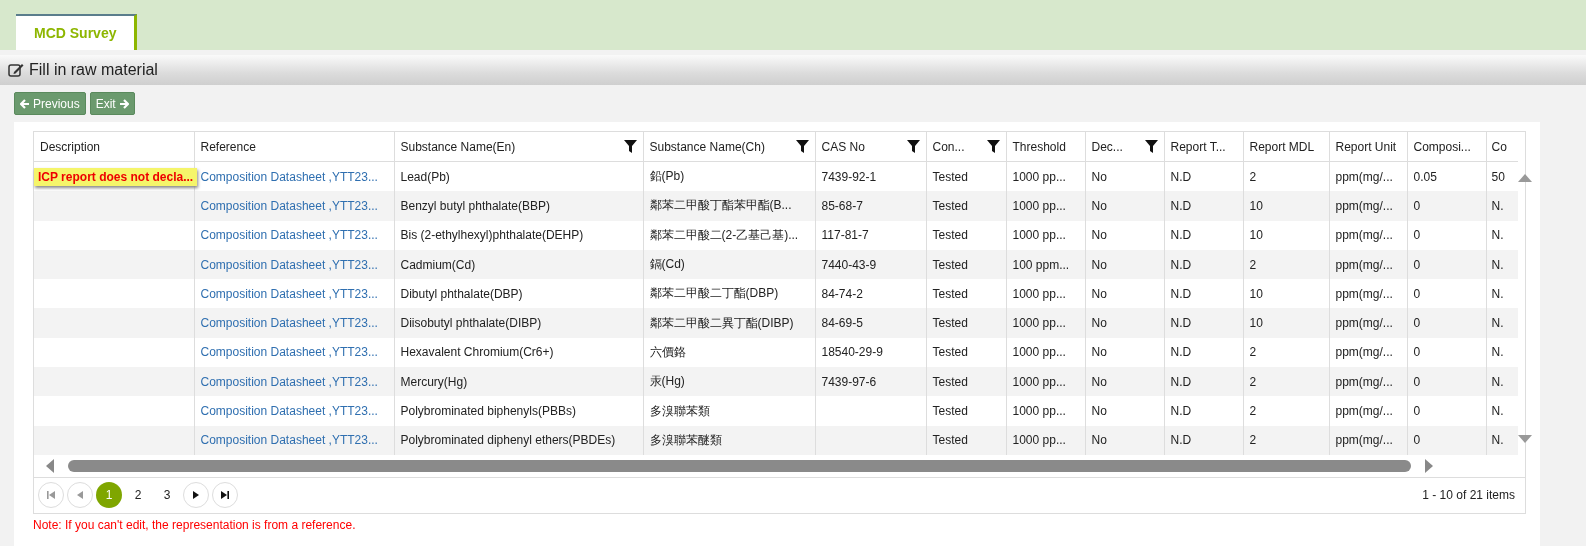  What do you see at coordinates (721, 322) in the screenshot?
I see `table-cell: 鄰苯二甲酸二異丁酯(DIBP)` at bounding box center [721, 322].